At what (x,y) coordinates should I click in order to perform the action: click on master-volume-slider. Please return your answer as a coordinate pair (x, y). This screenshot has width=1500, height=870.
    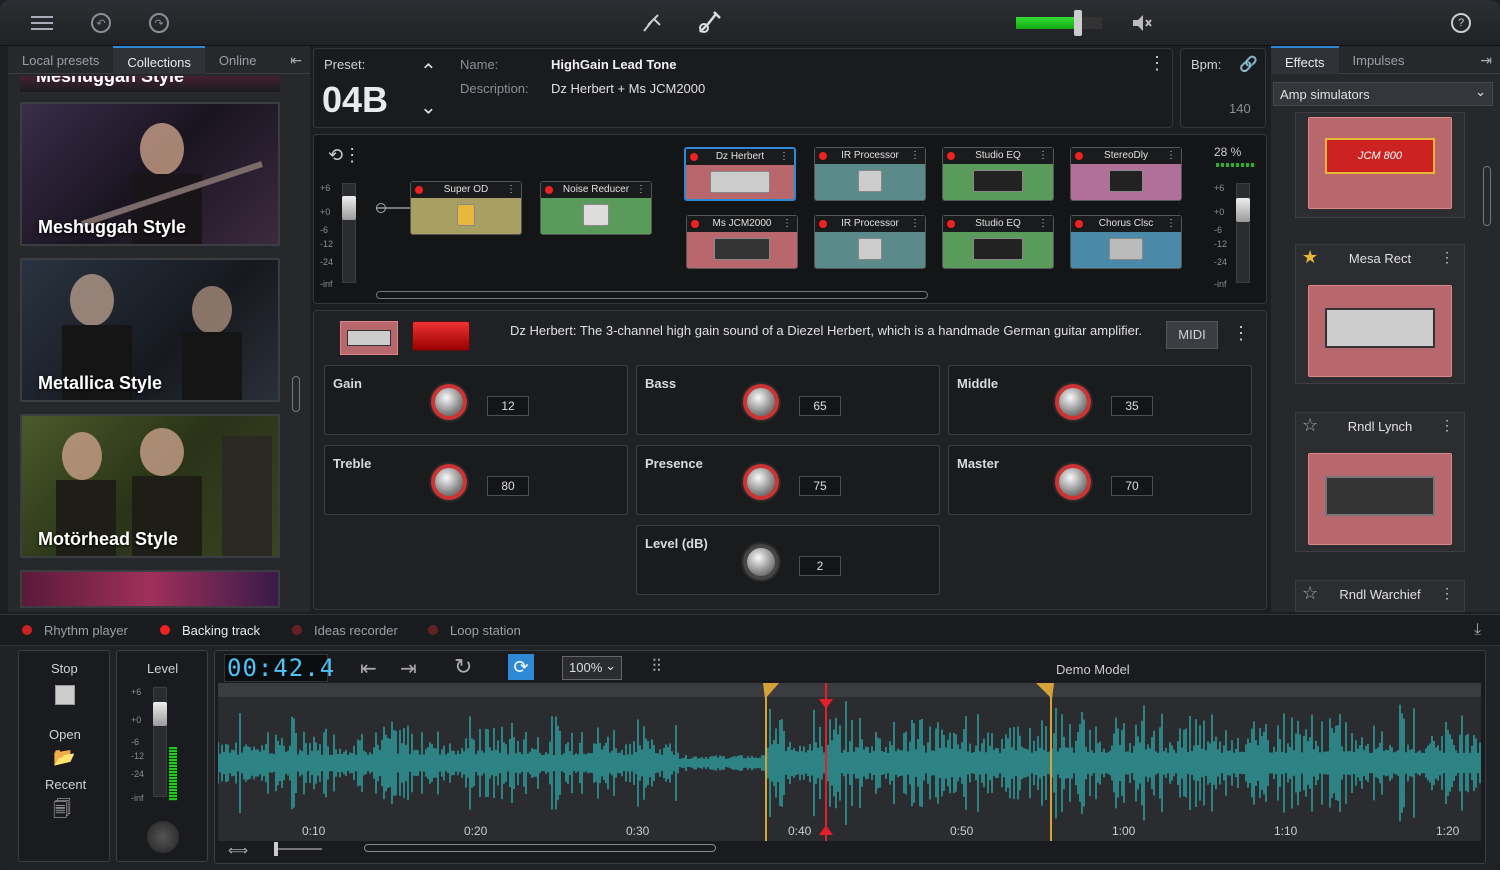
    Looking at the image, I should click on (1059, 23).